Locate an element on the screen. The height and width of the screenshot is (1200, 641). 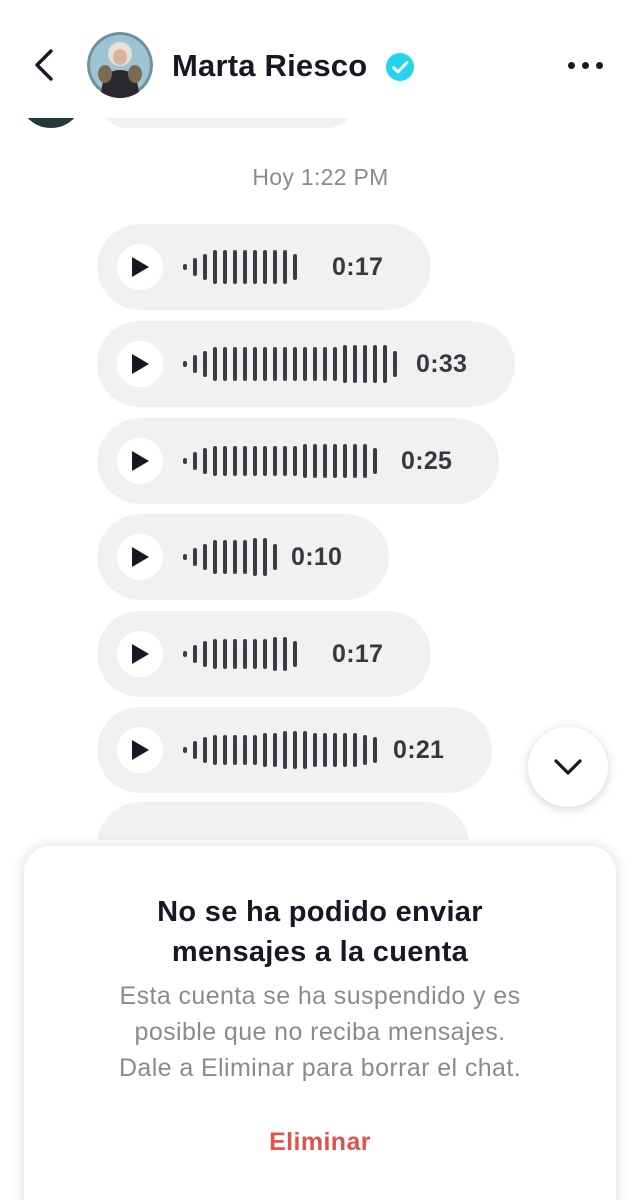
scroll-to-bottom-button is located at coordinates (568, 767).